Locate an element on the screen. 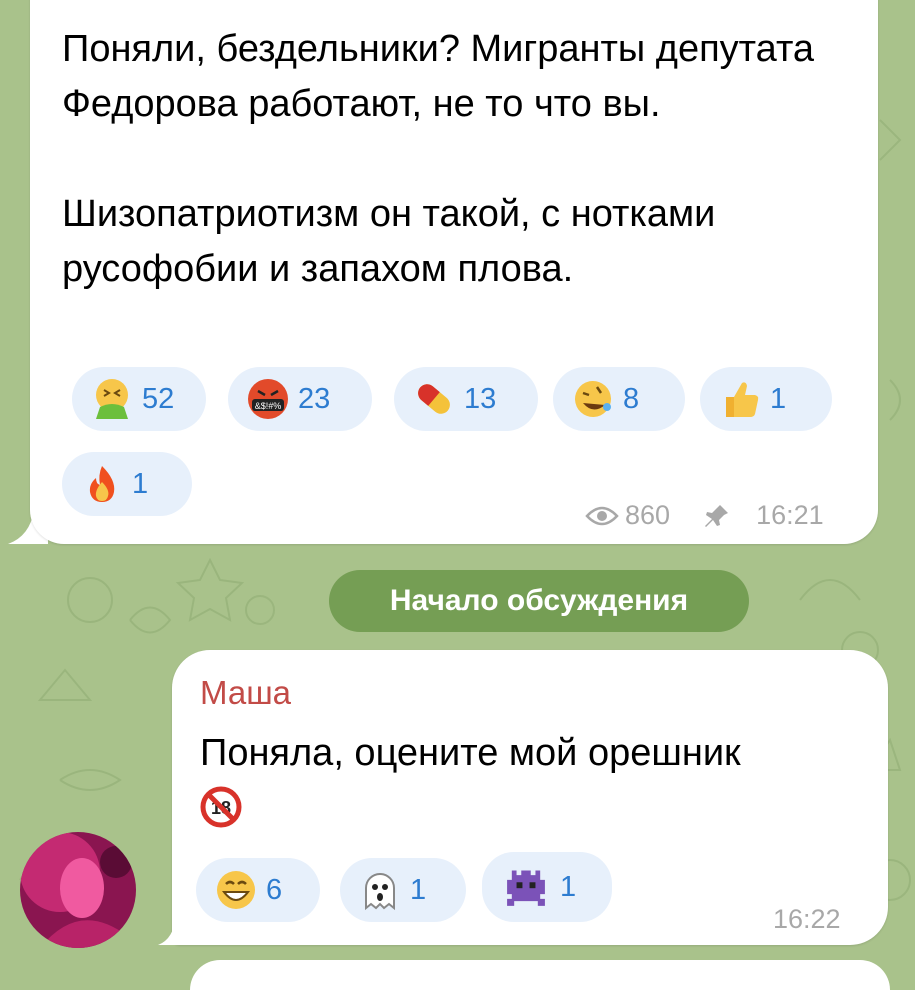 The width and height of the screenshot is (915, 990). comment-text-content: Поняла, оцените мой орешник is located at coordinates (470, 753).